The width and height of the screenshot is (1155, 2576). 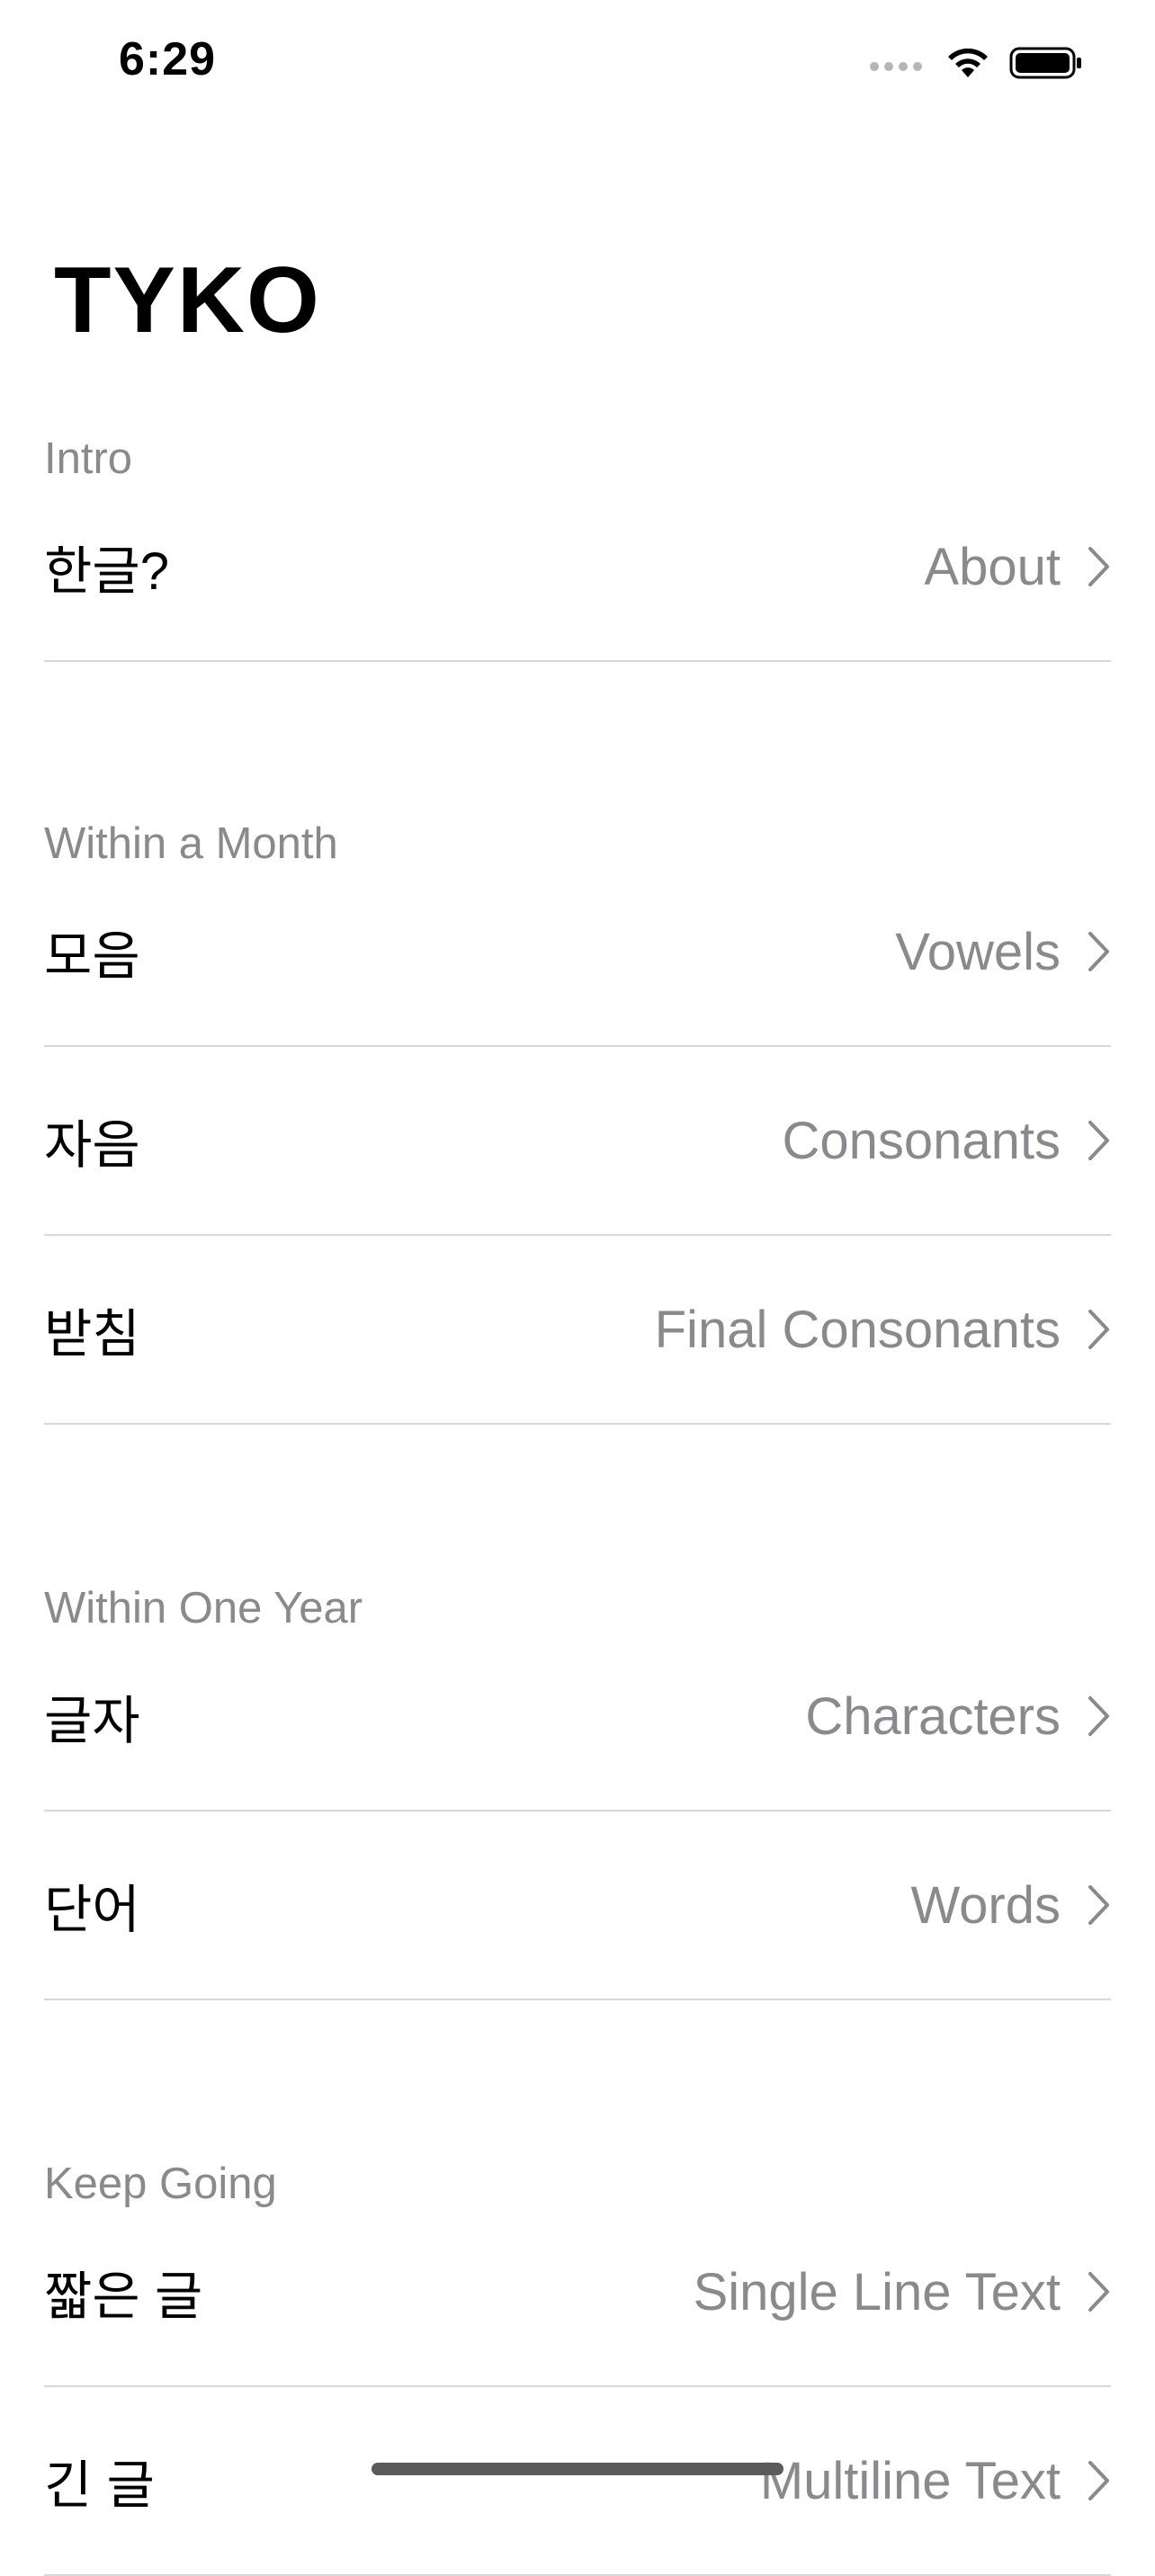 I want to click on row-single-line-text: 짧은 글 Single Line Text, so click(x=577, y=2292).